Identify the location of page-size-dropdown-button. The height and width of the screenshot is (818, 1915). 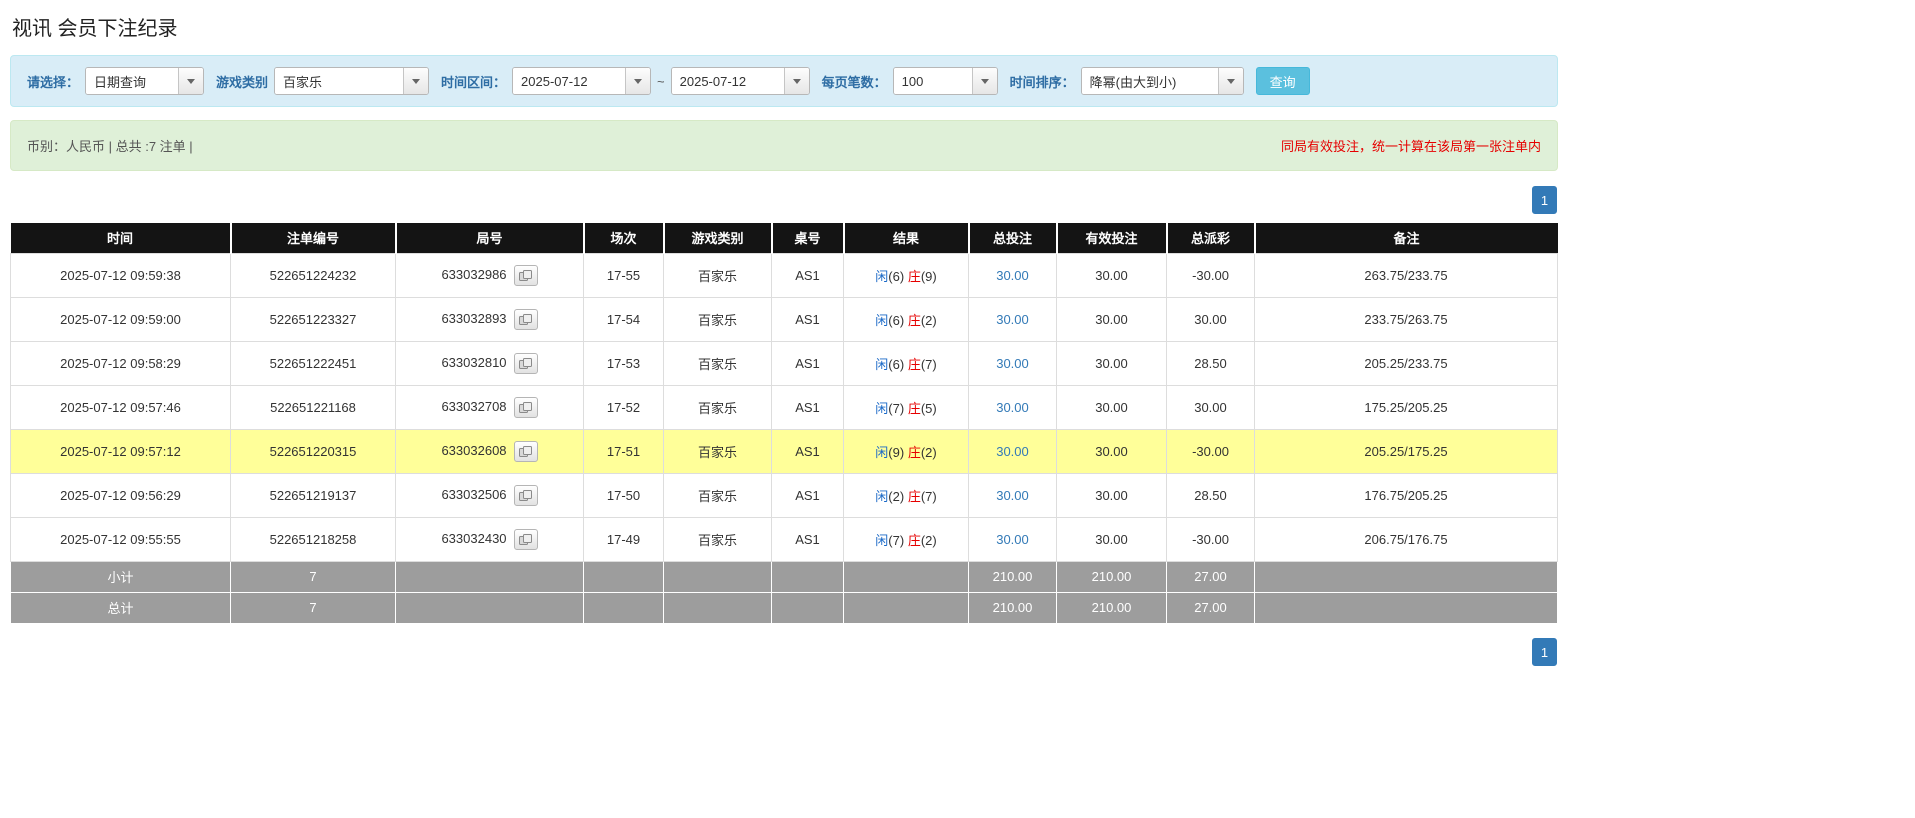
(984, 81).